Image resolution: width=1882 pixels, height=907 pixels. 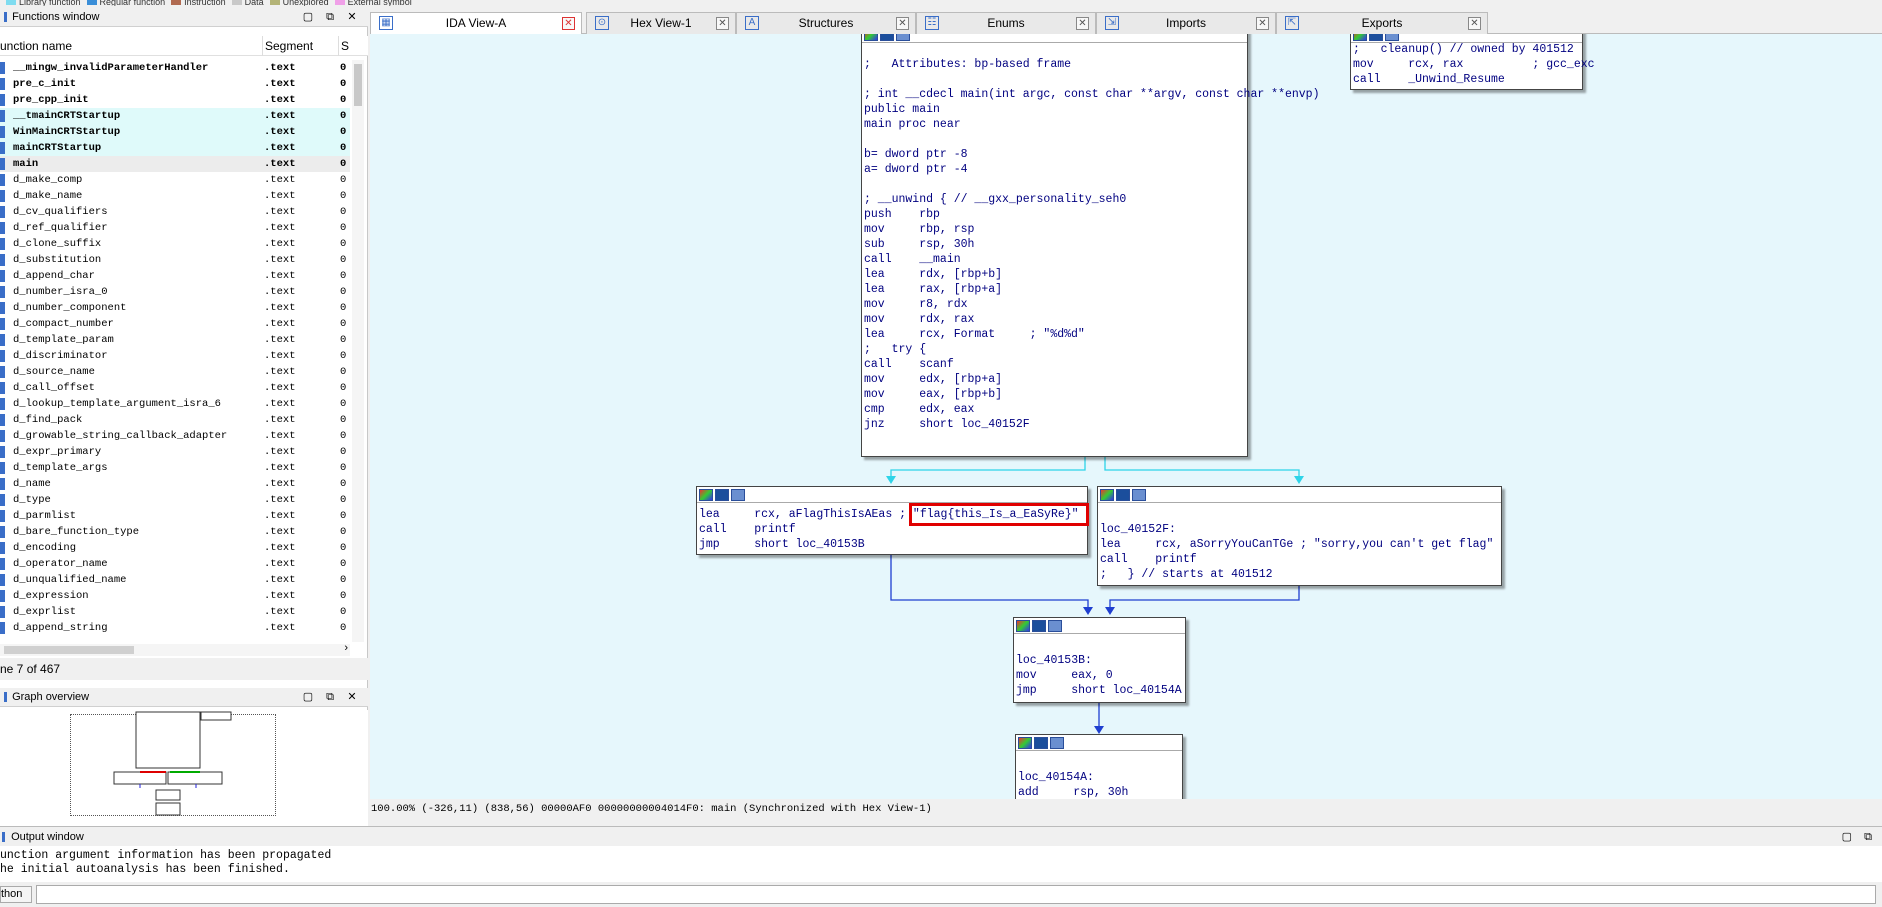 I want to click on asm-line: ; Attributes: bp-based frame, so click(x=1091, y=64).